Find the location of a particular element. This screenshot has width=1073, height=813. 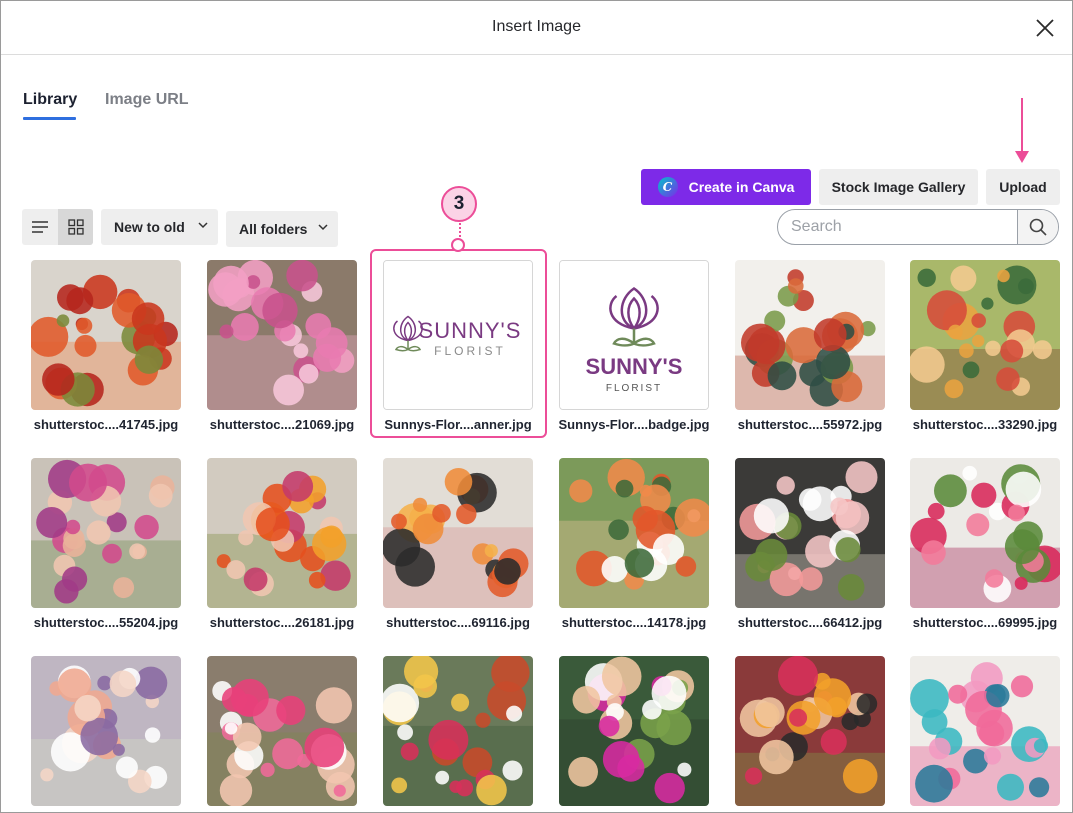

search-icon is located at coordinates (1038, 227).